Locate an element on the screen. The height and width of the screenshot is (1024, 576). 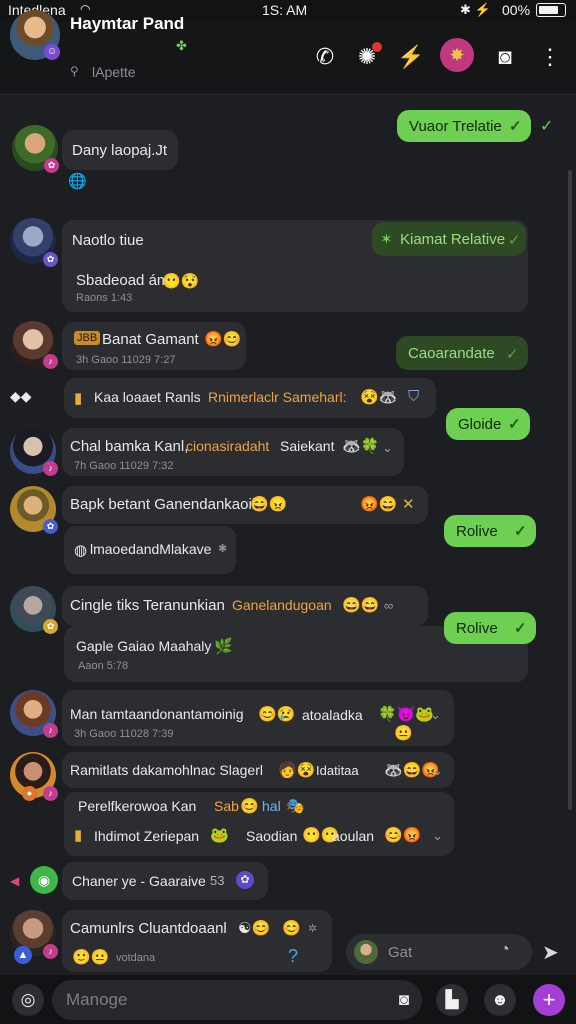
delivered-icon: ✓ is located at coordinates (547, 126).